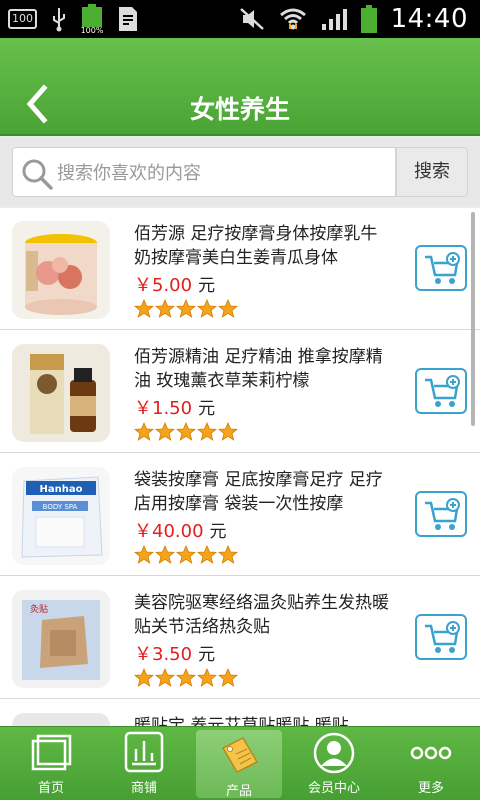  Describe the element at coordinates (92, 19) in the screenshot. I see `battery-small-icon: 100%` at that location.